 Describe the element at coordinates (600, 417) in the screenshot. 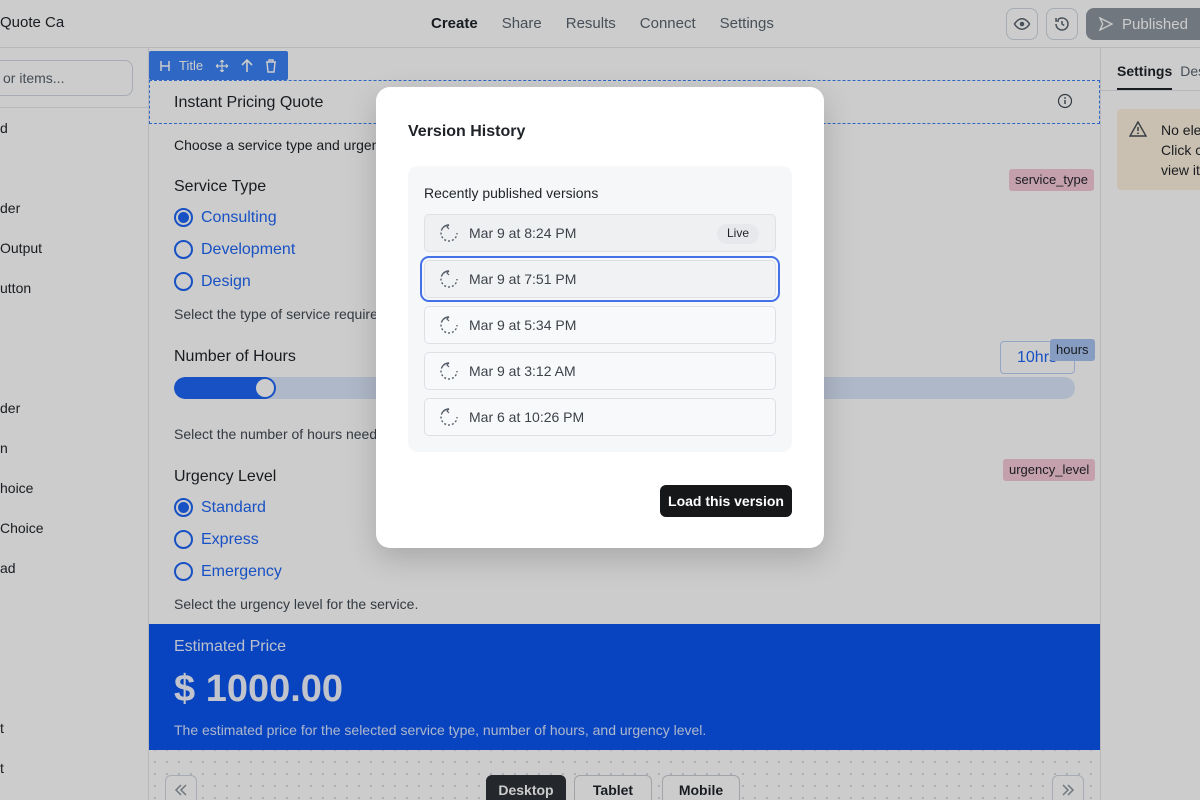

I see `version-row: Mar 6 at 10:26 PM` at that location.